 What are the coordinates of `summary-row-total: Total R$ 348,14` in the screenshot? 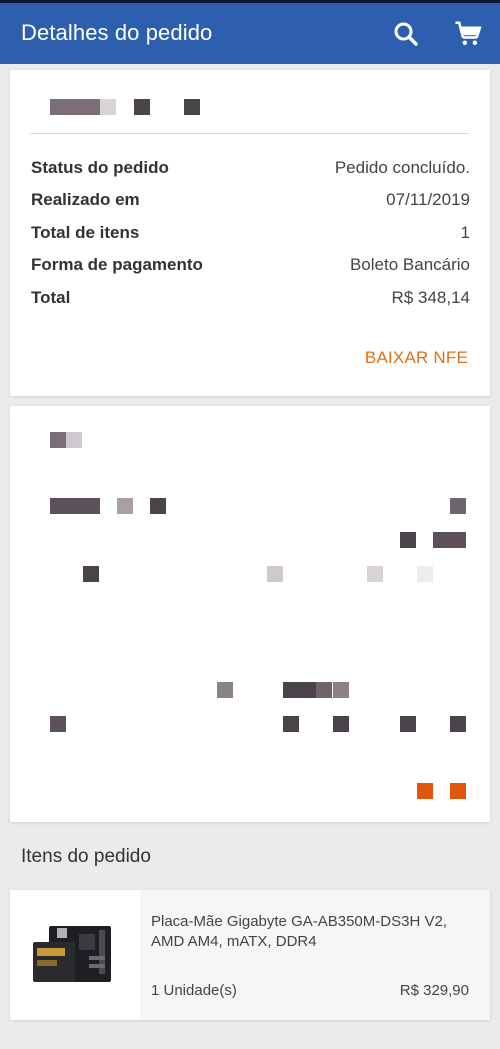 It's located at (250, 298).